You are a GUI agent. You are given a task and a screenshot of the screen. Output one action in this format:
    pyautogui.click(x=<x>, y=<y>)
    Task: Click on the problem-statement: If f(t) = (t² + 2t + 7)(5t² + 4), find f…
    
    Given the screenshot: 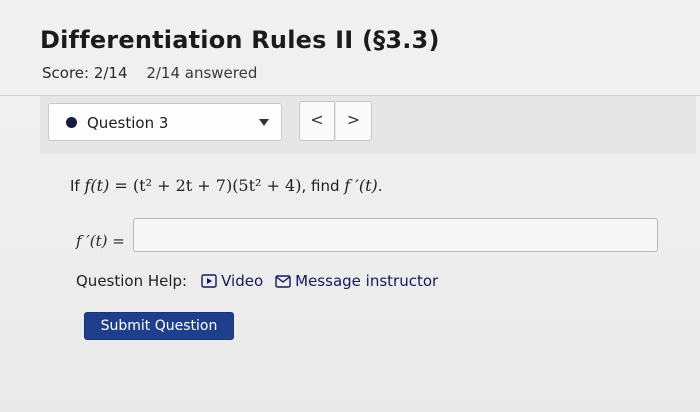 What is the action you would take?
    pyautogui.click(x=226, y=185)
    